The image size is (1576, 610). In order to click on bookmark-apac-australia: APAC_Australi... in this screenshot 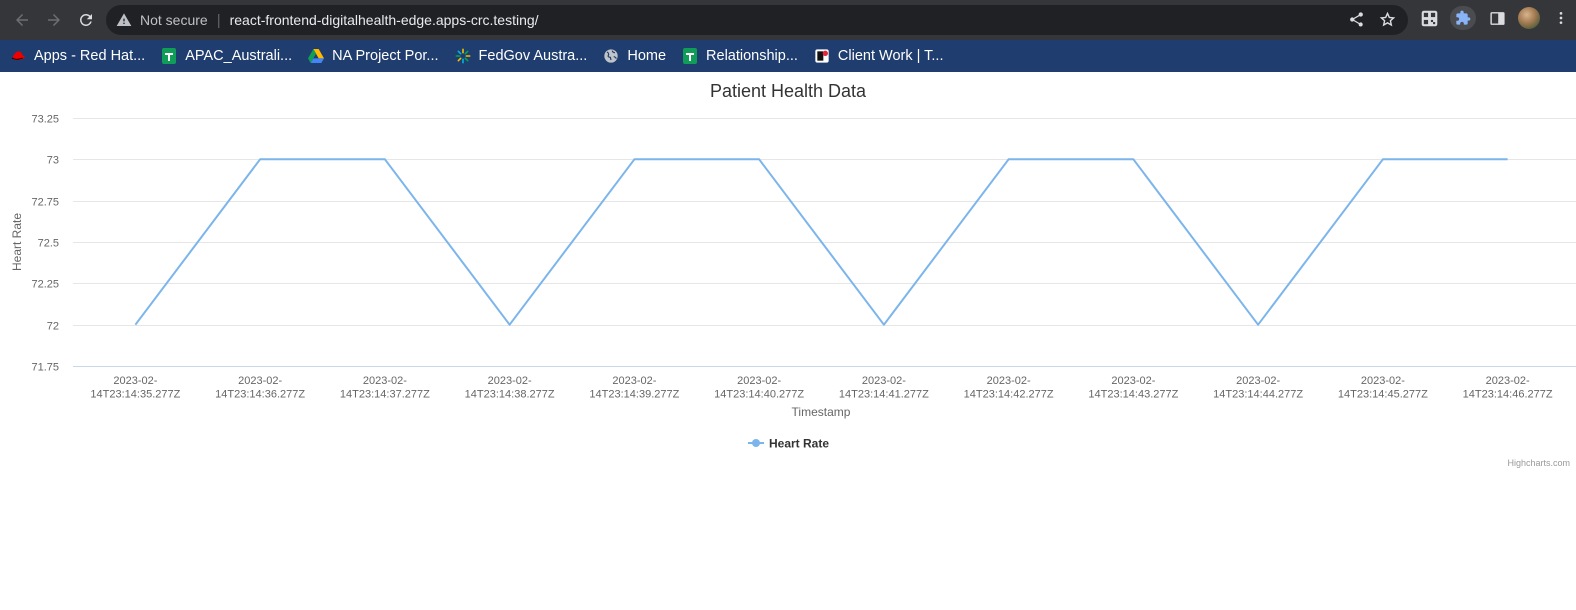, I will do `click(226, 56)`.